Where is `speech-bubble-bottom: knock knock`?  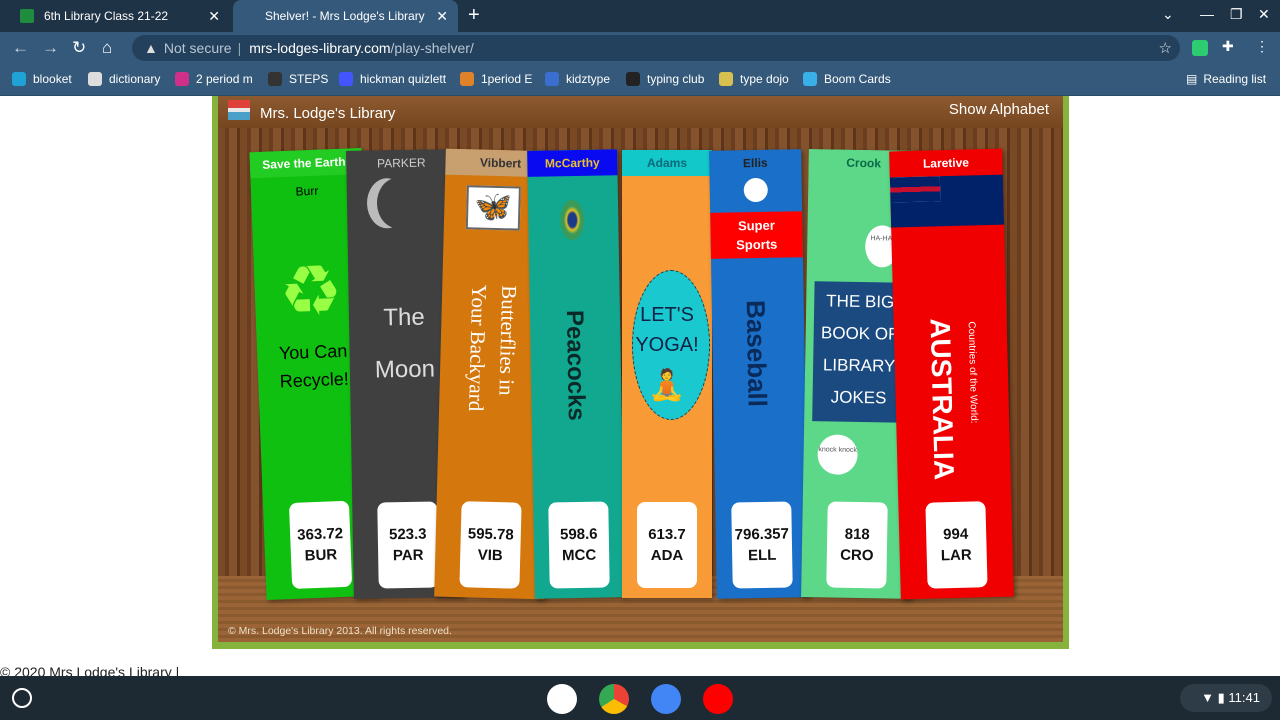 speech-bubble-bottom: knock knock is located at coordinates (837, 454).